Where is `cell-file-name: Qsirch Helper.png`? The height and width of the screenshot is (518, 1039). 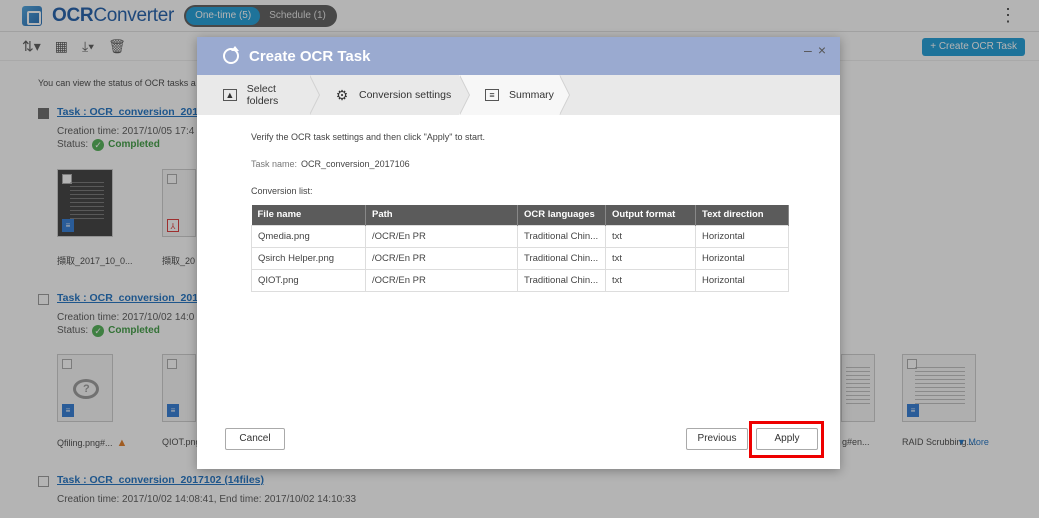 cell-file-name: Qsirch Helper.png is located at coordinates (308, 258).